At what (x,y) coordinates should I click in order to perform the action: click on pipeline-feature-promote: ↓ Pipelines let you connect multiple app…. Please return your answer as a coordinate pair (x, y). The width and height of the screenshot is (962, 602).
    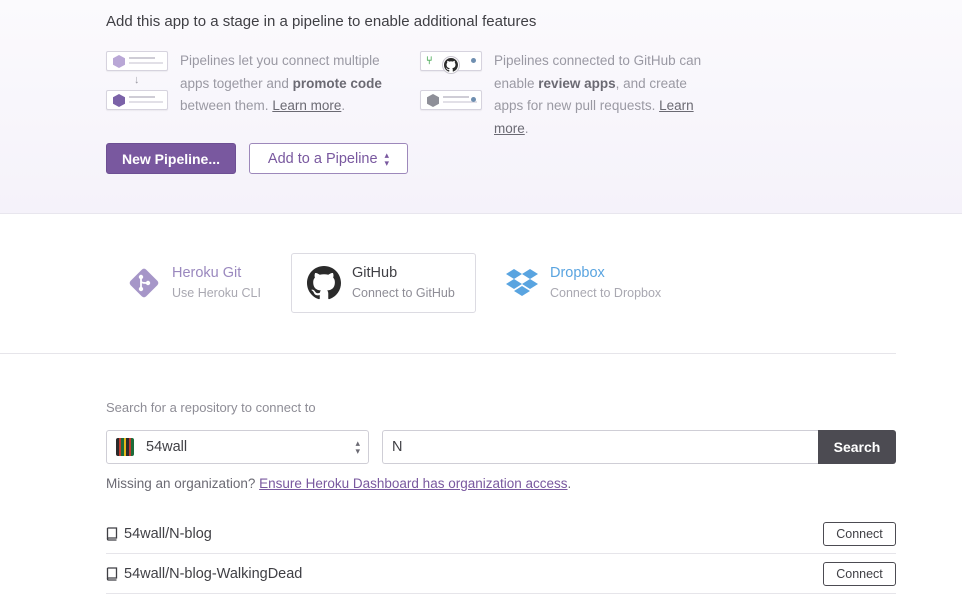
    Looking at the image, I should click on (248, 84).